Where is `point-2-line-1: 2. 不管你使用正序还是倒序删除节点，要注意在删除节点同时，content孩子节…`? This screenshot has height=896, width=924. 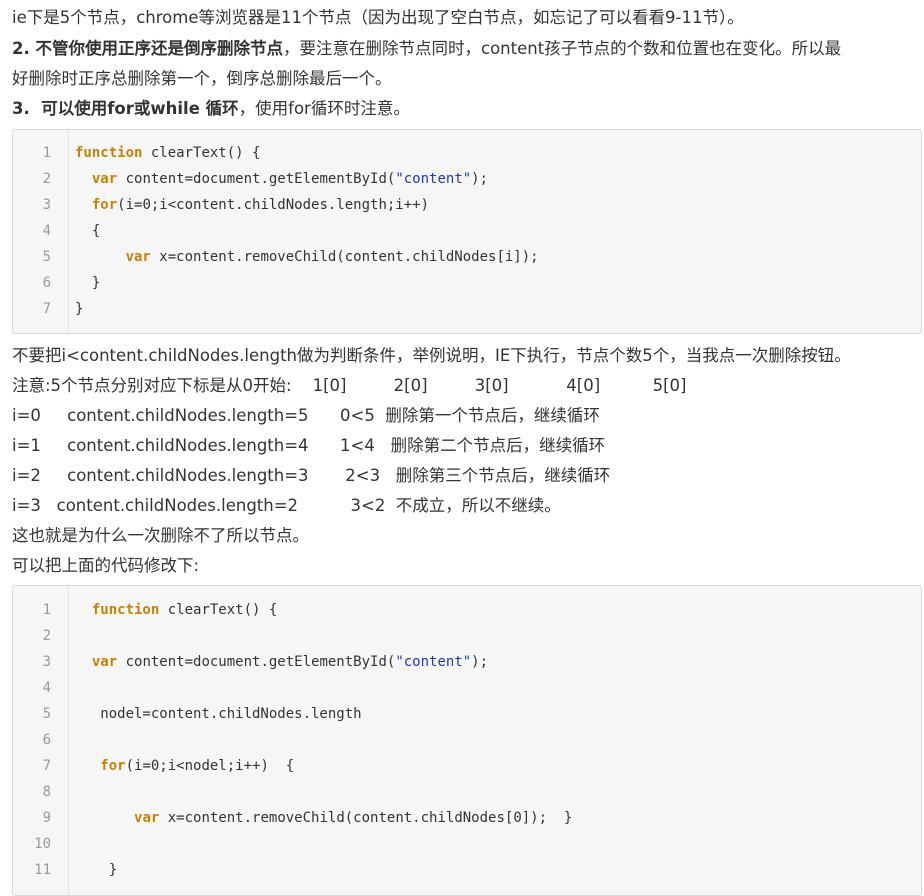
point-2-line-1: 2. 不管你使用正序还是倒序删除节点，要注意在删除节点同时，content孩子节… is located at coordinates (426, 49).